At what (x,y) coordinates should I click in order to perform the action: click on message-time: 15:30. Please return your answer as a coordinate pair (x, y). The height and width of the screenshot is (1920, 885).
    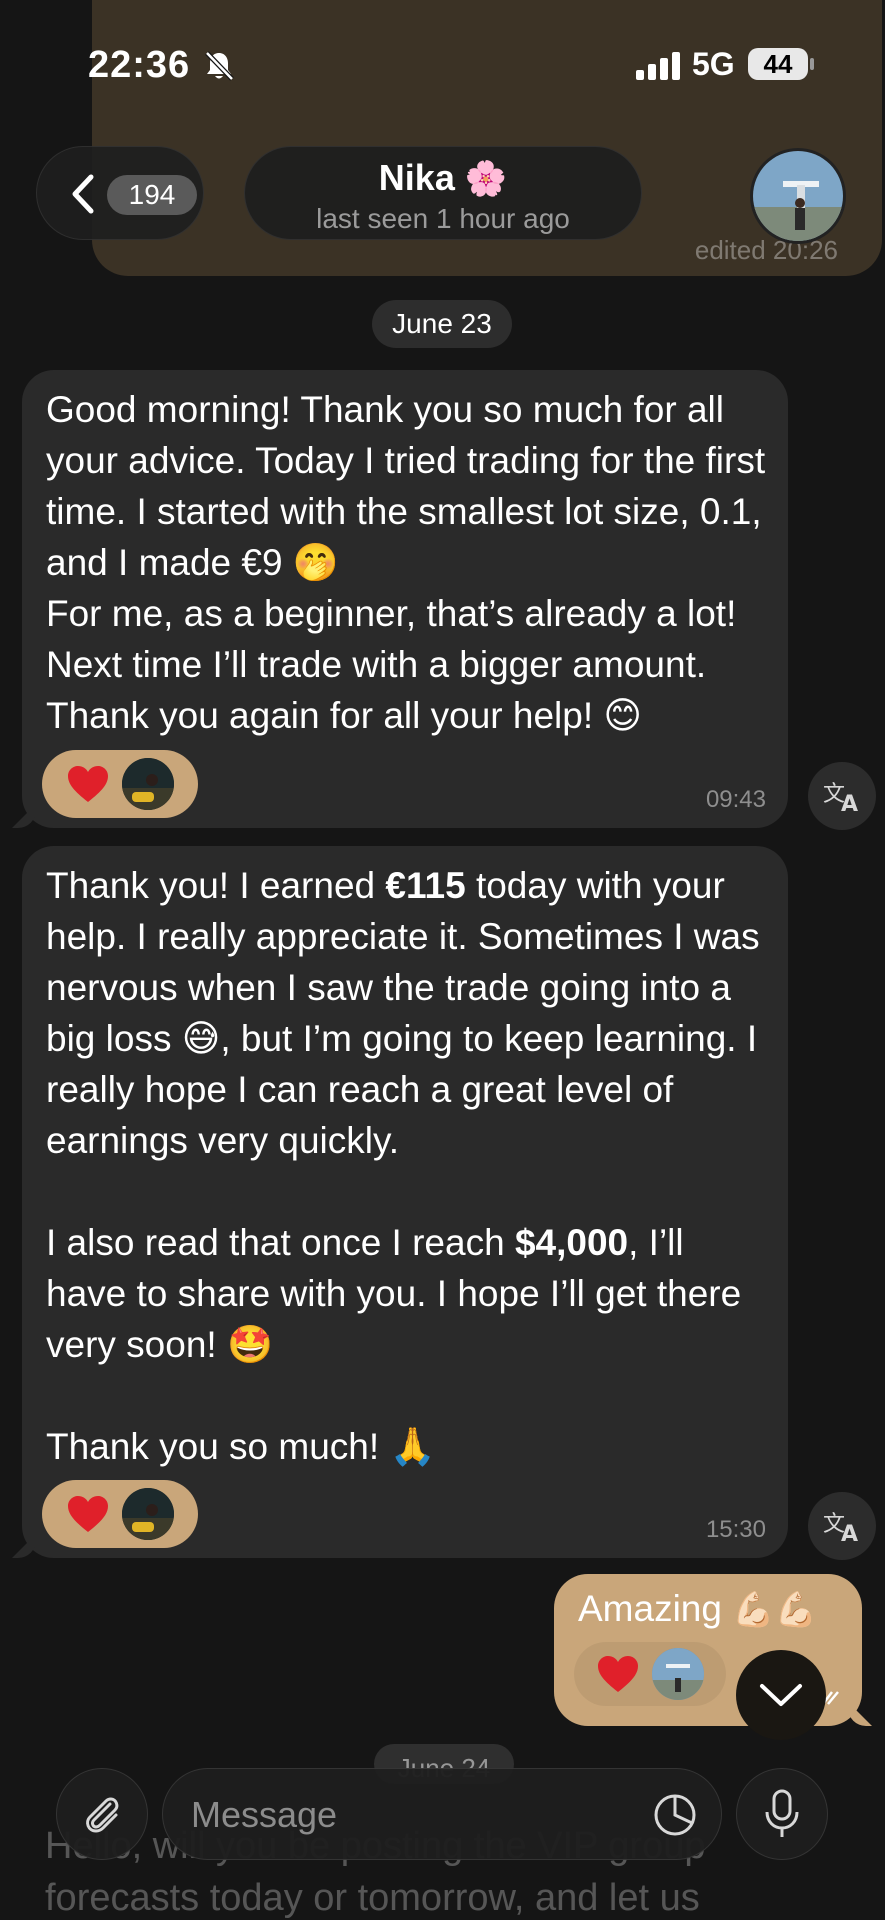
    Looking at the image, I should click on (735, 1529).